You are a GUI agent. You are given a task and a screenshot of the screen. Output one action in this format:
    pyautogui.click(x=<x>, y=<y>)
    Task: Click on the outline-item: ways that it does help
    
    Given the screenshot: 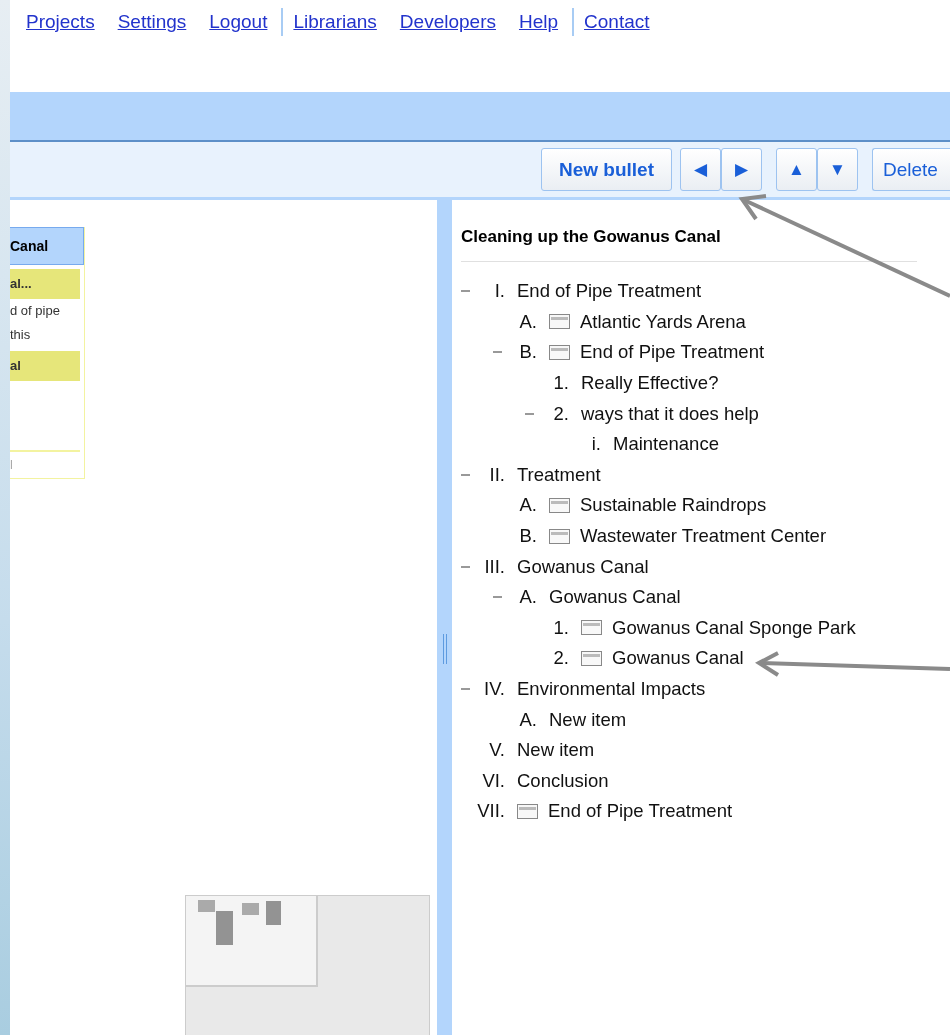 What is the action you would take?
    pyautogui.click(x=670, y=413)
    